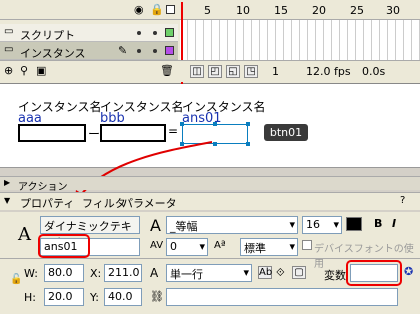  What do you see at coordinates (7, 182) in the screenshot?
I see `expand-arrow-icon: ▶` at bounding box center [7, 182].